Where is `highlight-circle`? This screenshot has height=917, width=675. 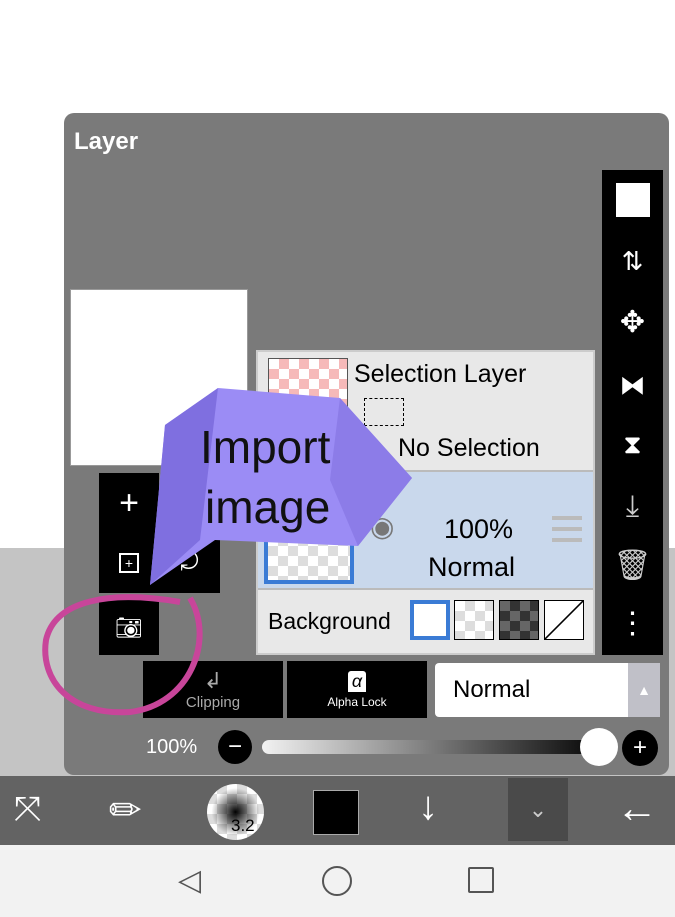 highlight-circle is located at coordinates (122, 655).